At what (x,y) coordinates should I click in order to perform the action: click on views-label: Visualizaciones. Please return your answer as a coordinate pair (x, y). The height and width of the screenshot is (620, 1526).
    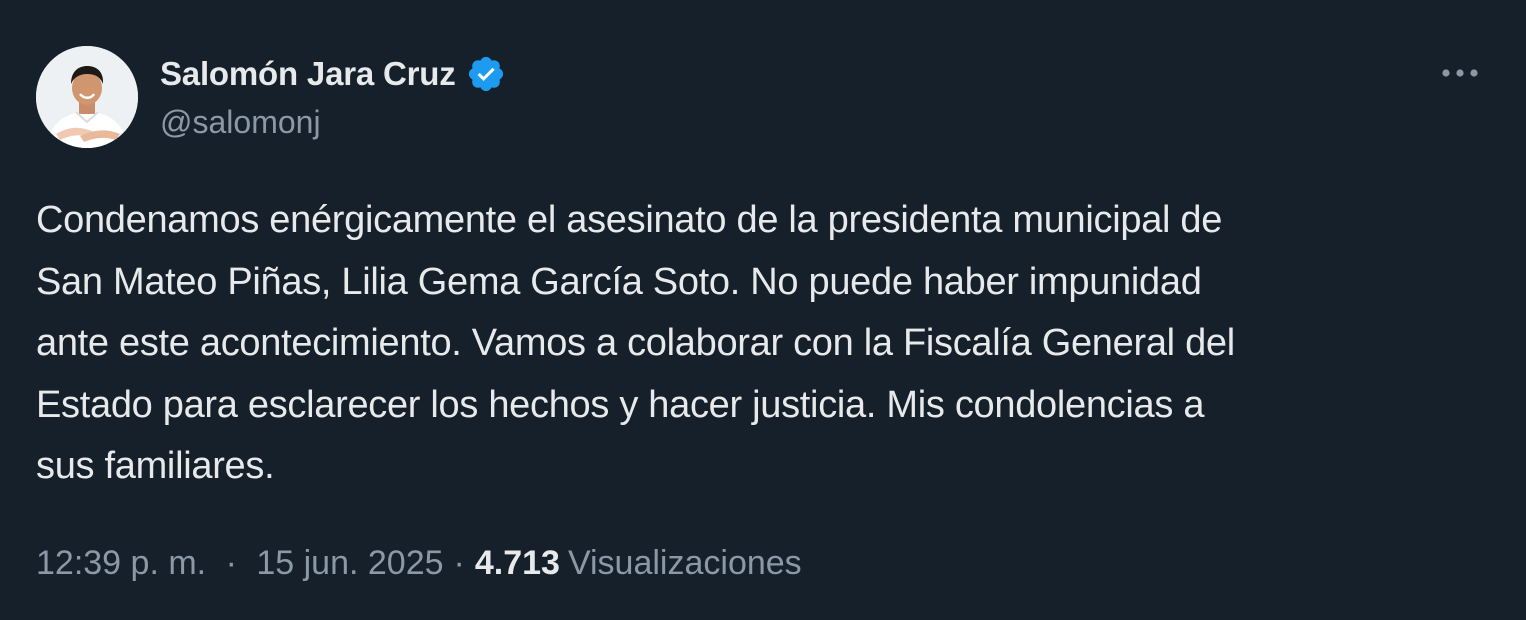
    Looking at the image, I should click on (684, 562).